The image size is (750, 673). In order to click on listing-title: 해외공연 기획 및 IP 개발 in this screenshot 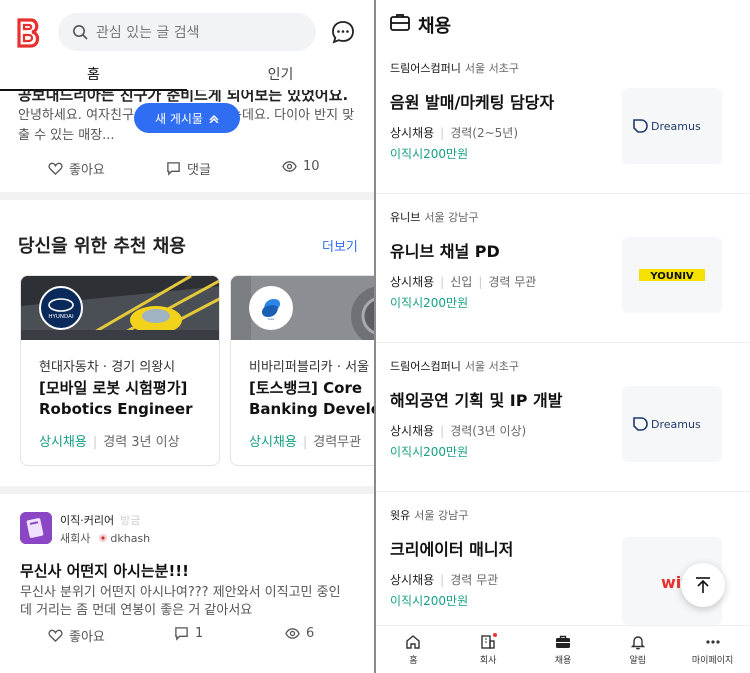, I will do `click(476, 400)`.